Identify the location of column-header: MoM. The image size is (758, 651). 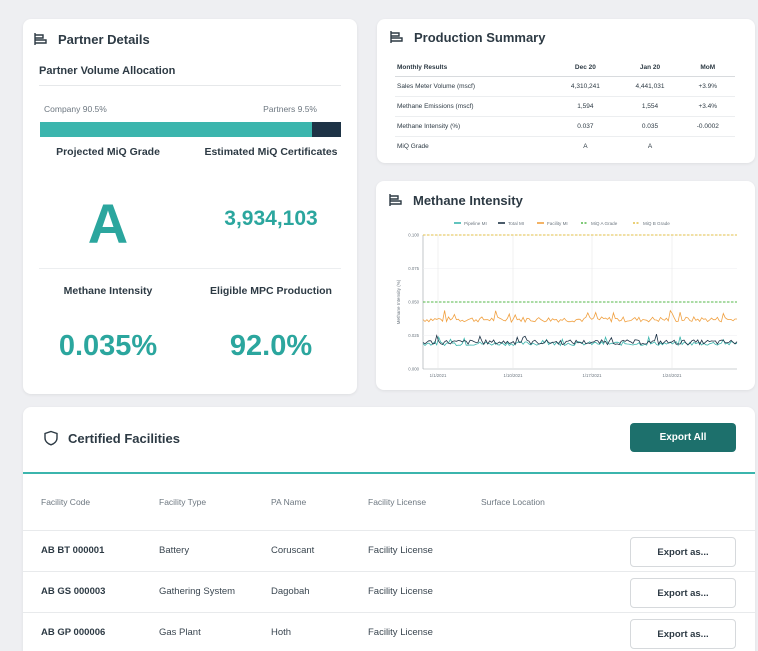
(707, 68).